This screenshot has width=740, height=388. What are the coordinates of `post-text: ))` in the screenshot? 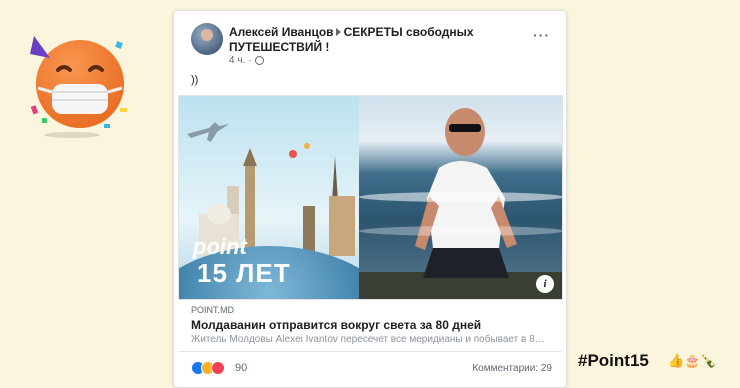 It's located at (195, 80).